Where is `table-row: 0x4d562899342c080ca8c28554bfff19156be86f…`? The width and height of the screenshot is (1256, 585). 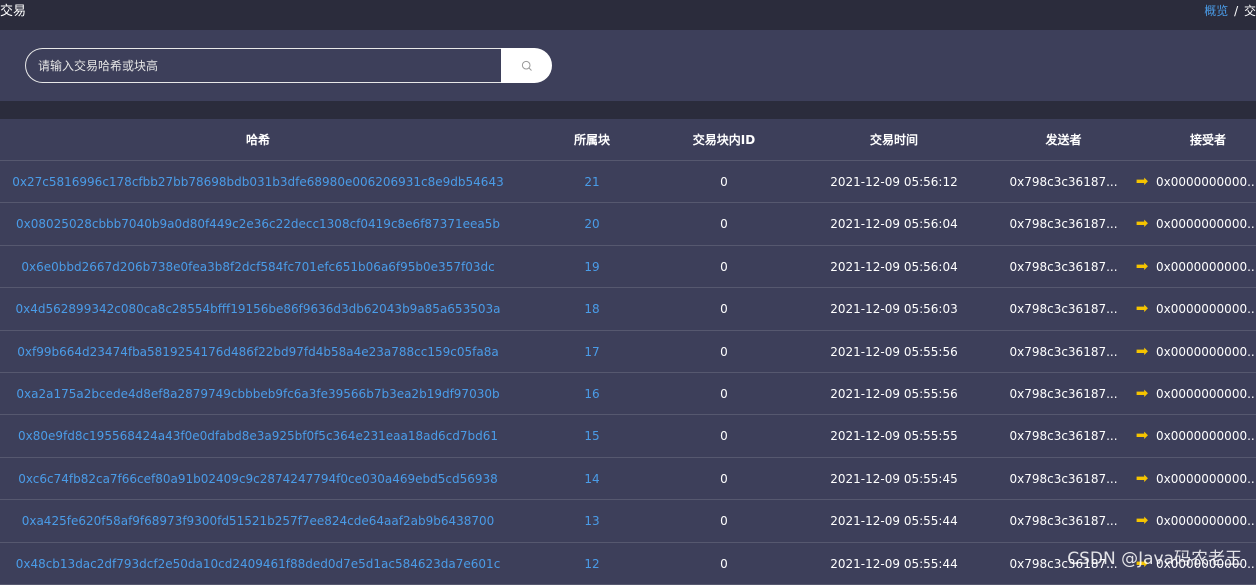 table-row: 0x4d562899342c080ca8c28554bfff19156be86f… is located at coordinates (628, 309).